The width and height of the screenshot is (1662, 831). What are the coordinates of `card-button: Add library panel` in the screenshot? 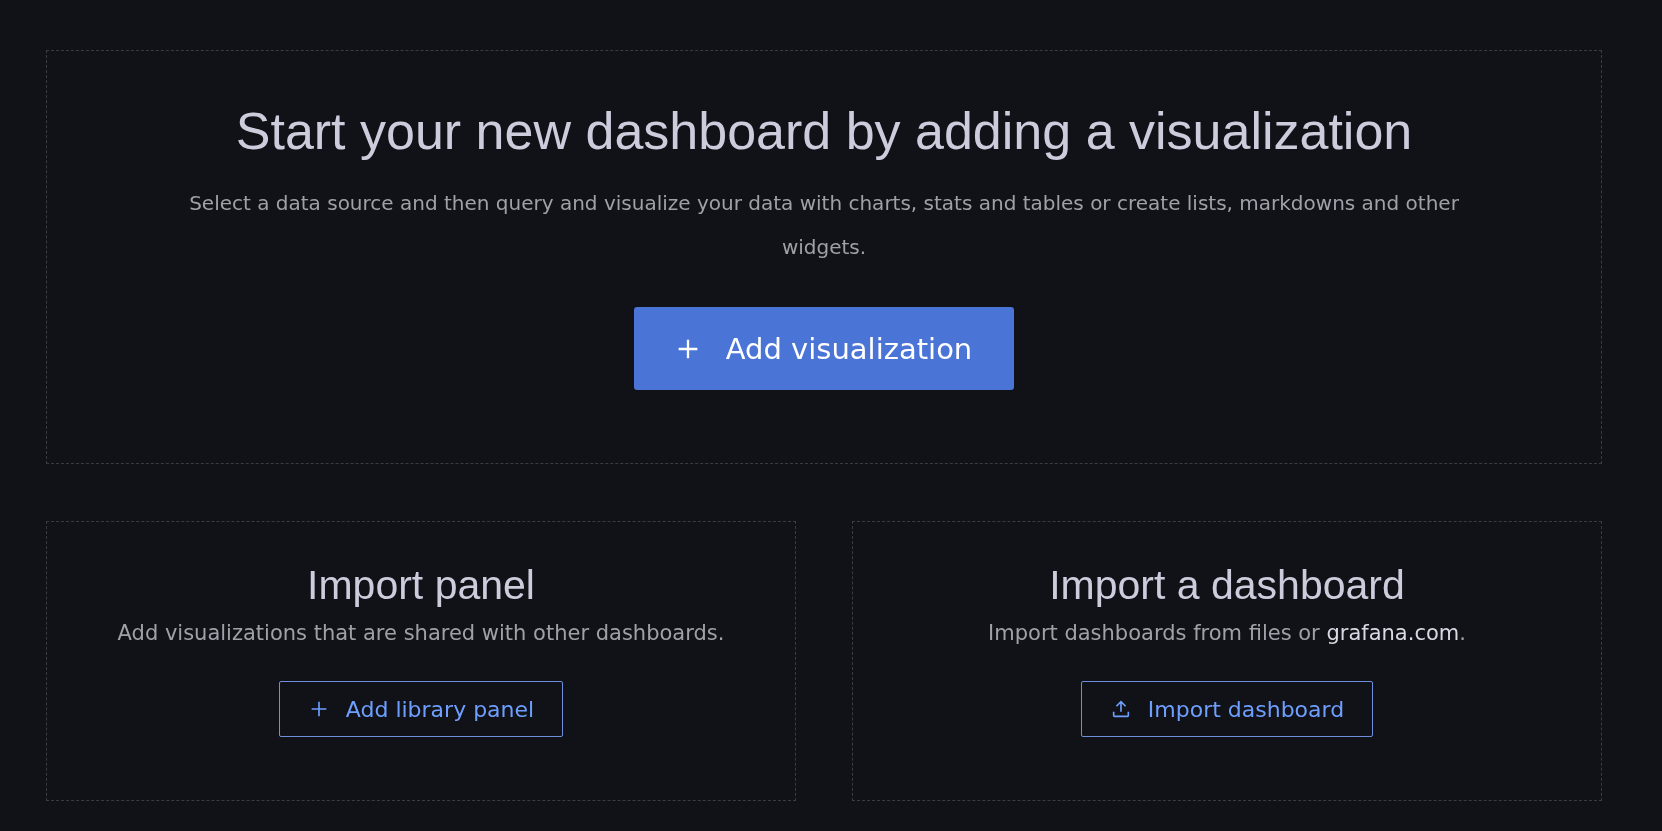 It's located at (421, 709).